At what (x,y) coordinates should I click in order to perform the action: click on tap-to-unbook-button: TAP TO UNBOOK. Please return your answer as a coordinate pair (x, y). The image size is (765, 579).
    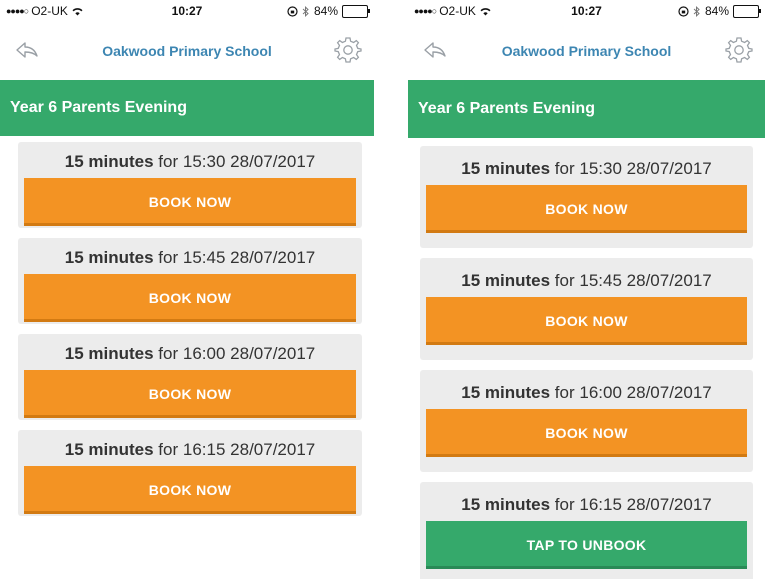
    Looking at the image, I should click on (586, 545).